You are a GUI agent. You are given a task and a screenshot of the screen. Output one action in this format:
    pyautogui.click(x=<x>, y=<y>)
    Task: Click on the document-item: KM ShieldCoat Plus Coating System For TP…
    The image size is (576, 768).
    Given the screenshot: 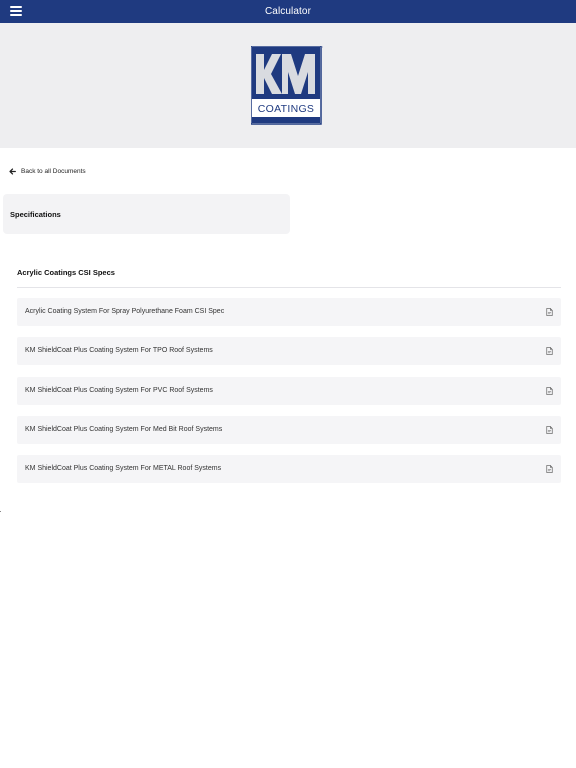 What is the action you would take?
    pyautogui.click(x=289, y=351)
    